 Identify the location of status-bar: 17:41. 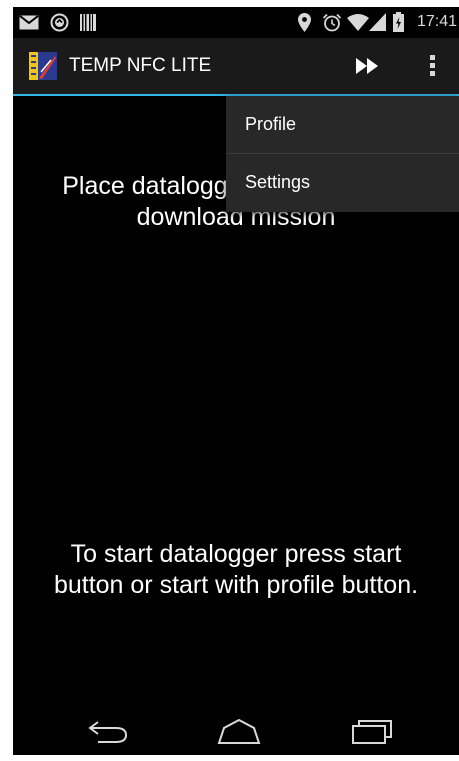
(236, 22).